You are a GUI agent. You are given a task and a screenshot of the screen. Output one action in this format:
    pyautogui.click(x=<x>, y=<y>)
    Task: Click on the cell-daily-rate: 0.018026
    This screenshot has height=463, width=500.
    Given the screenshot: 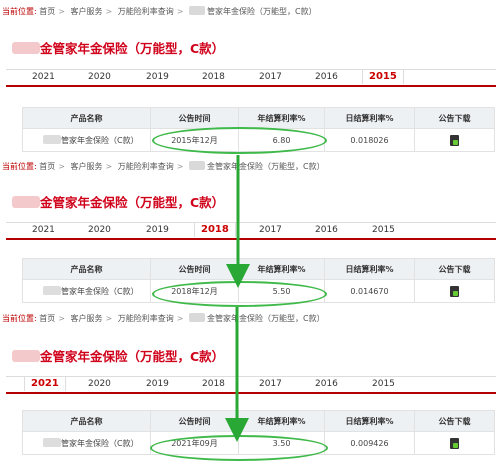 What is the action you would take?
    pyautogui.click(x=369, y=140)
    